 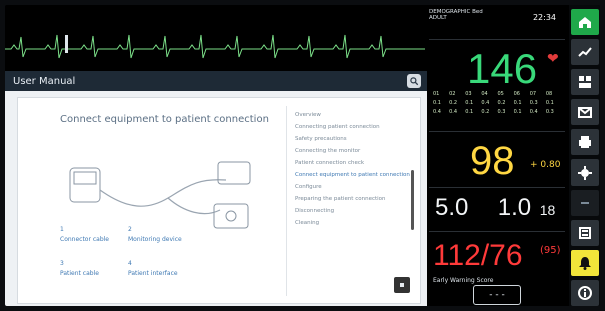 I want to click on list-button, so click(x=584, y=232).